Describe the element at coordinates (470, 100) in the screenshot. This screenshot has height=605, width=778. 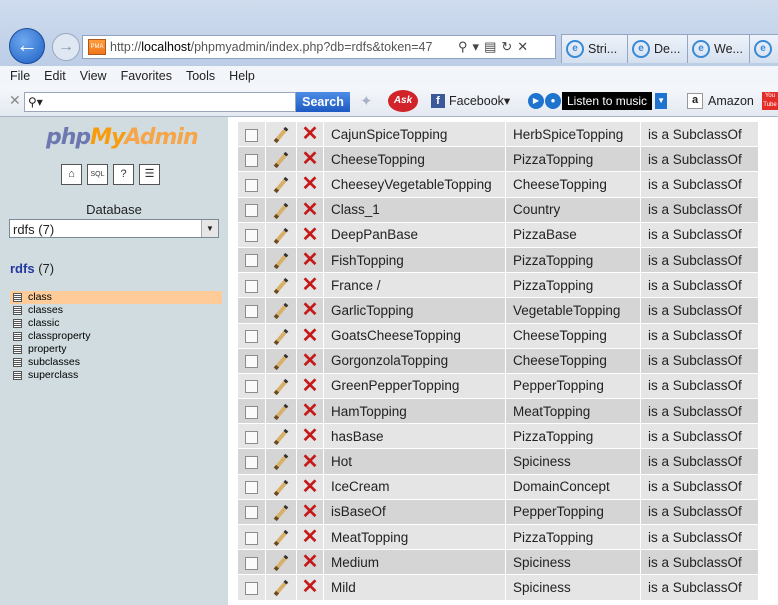
I see `facebook-button: f Facebook ▾` at that location.